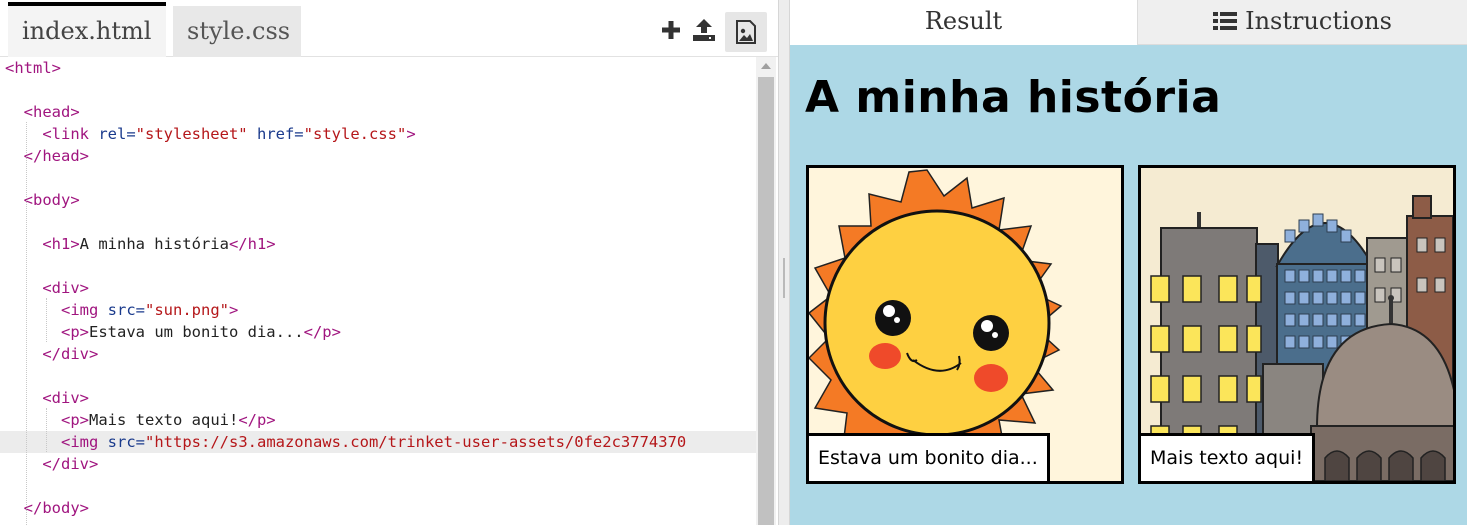  Describe the element at coordinates (784, 278) in the screenshot. I see `splitter-grip-icon` at that location.